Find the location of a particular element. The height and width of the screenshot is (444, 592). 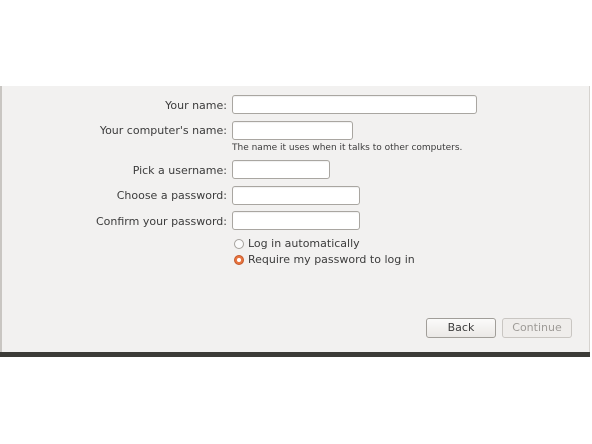

require-password-radio-icon is located at coordinates (239, 259).